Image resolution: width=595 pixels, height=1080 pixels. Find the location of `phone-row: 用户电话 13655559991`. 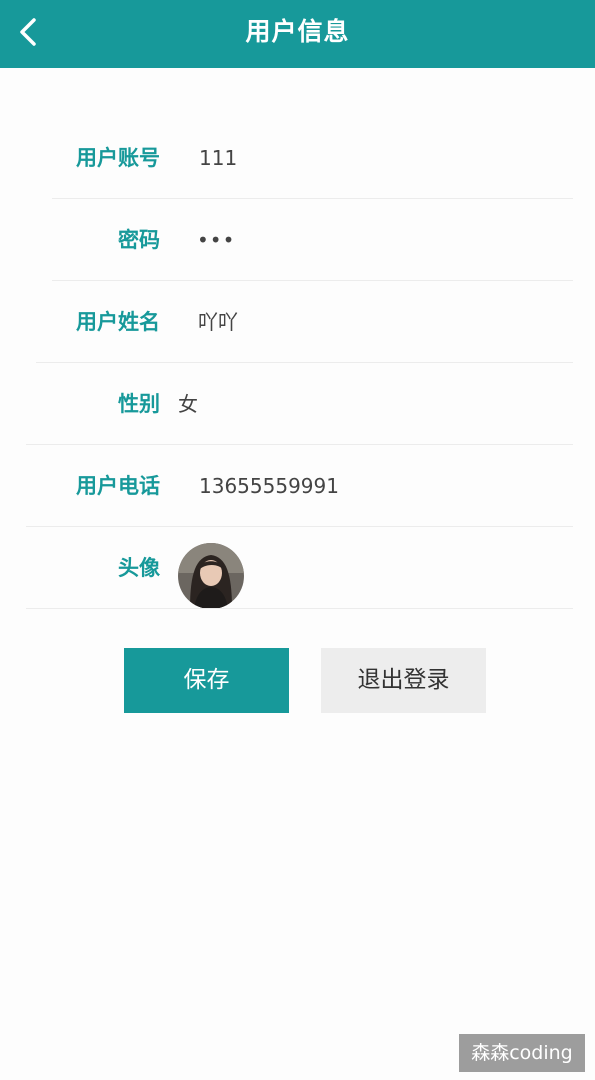

phone-row: 用户电话 13655559991 is located at coordinates (297, 486).